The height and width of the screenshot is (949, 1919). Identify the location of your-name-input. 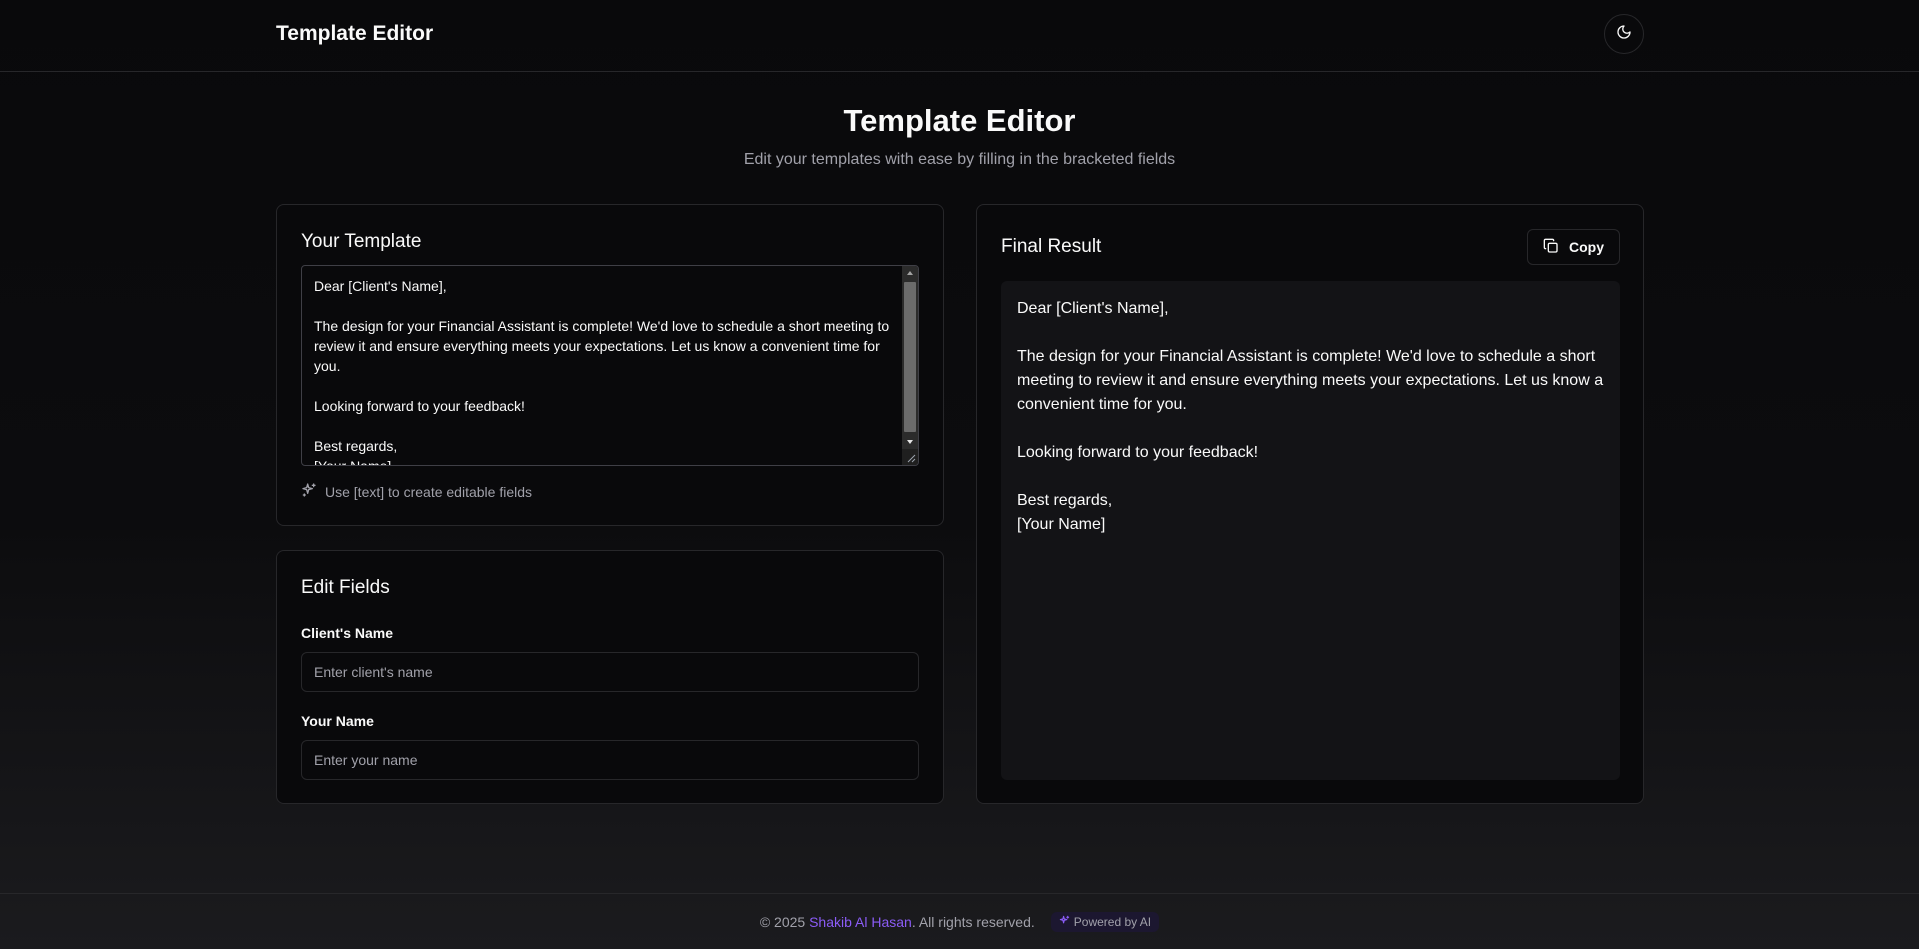
(610, 760).